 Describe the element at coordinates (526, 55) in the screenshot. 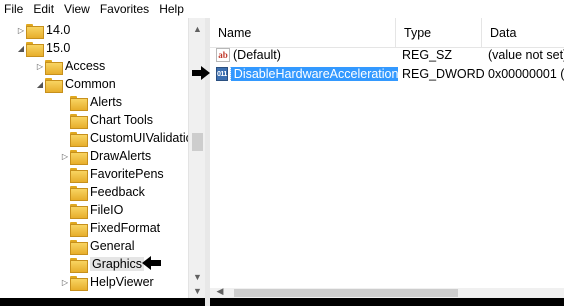

I see `value-data: (value not set)` at that location.